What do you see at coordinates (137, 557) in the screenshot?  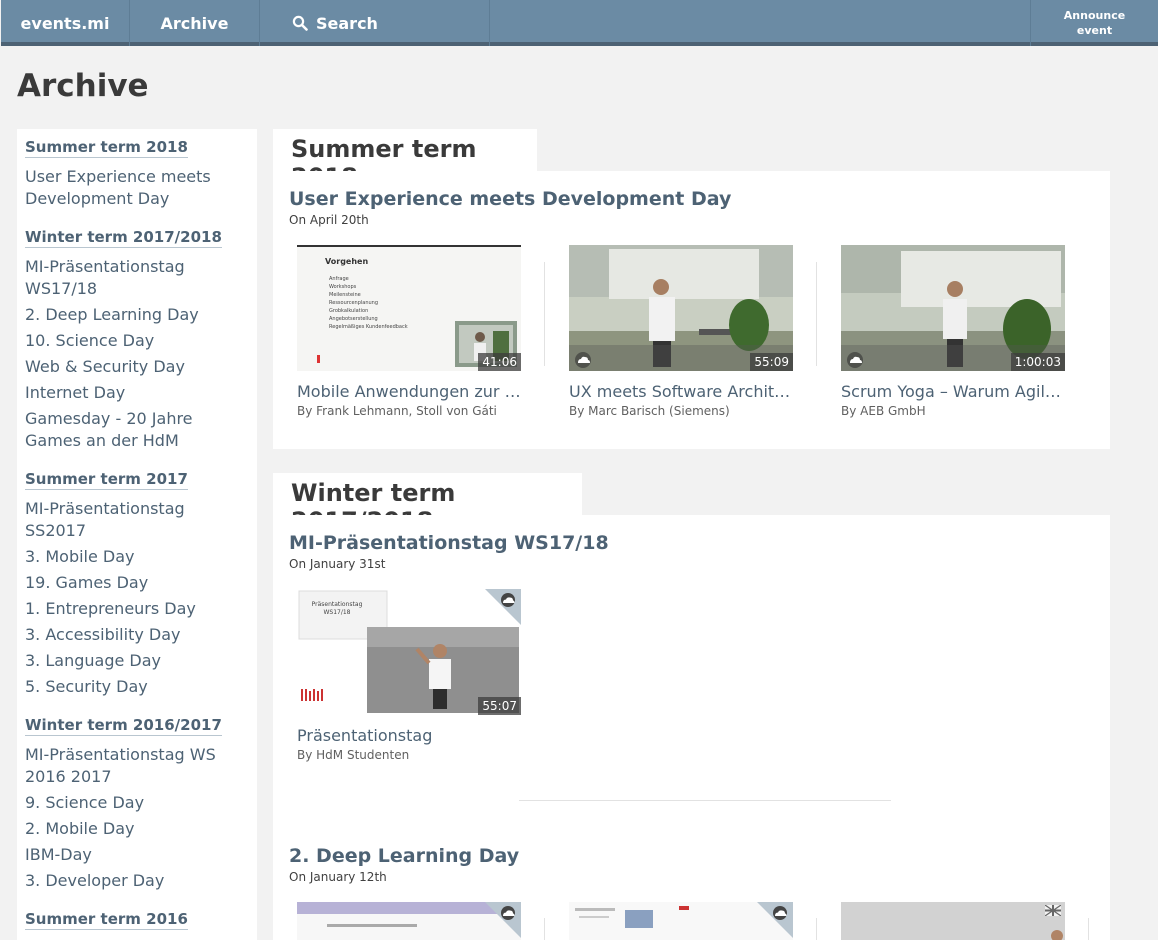 I see `sidebar-event-link: 3. Mobile Day` at bounding box center [137, 557].